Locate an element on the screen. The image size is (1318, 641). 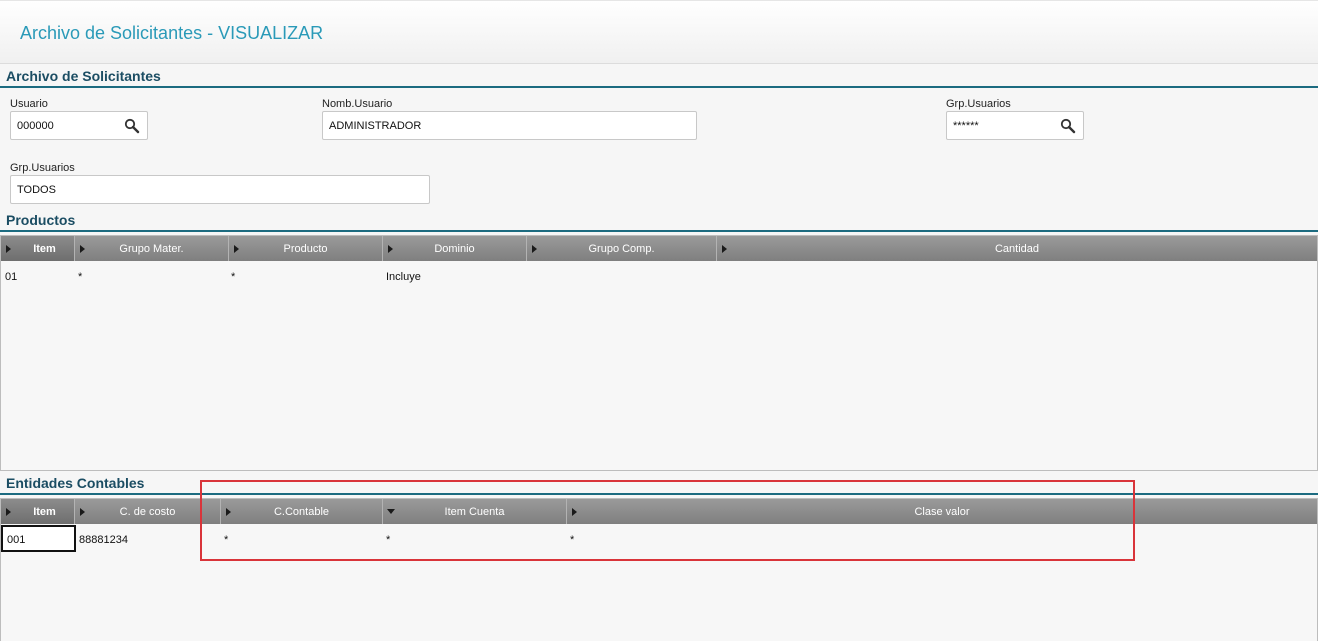
section-title-entidades: Entidades Contables is located at coordinates (75, 483).